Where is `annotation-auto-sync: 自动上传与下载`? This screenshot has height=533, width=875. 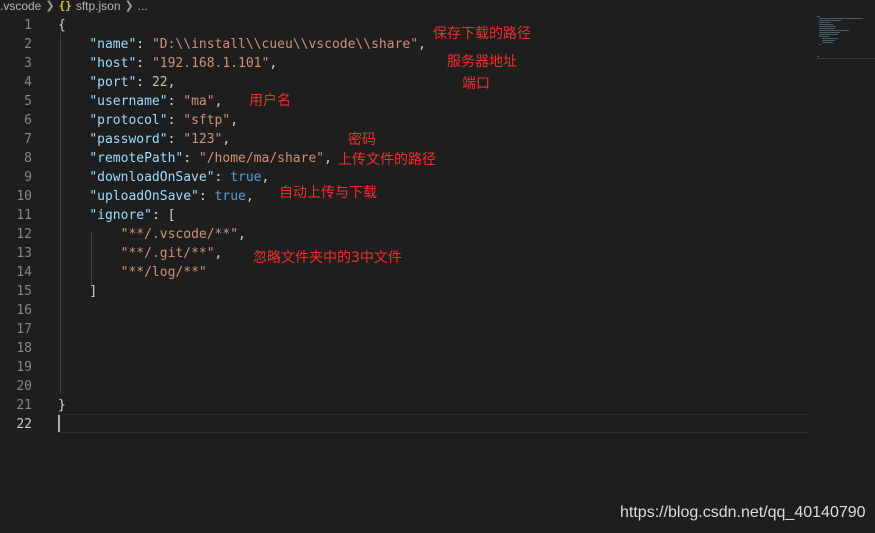 annotation-auto-sync: 自动上传与下载 is located at coordinates (328, 193).